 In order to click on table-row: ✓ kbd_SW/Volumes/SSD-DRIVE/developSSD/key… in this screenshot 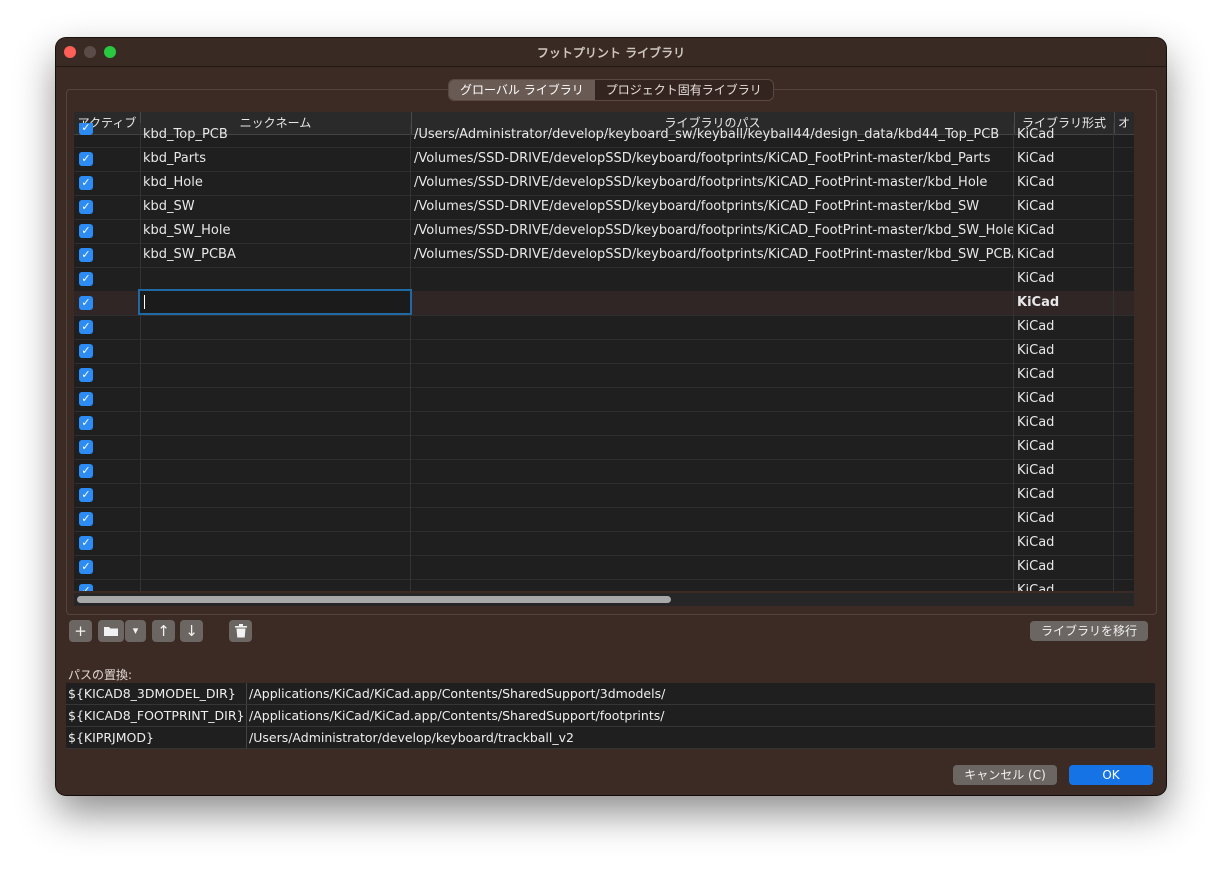, I will do `click(604, 207)`.